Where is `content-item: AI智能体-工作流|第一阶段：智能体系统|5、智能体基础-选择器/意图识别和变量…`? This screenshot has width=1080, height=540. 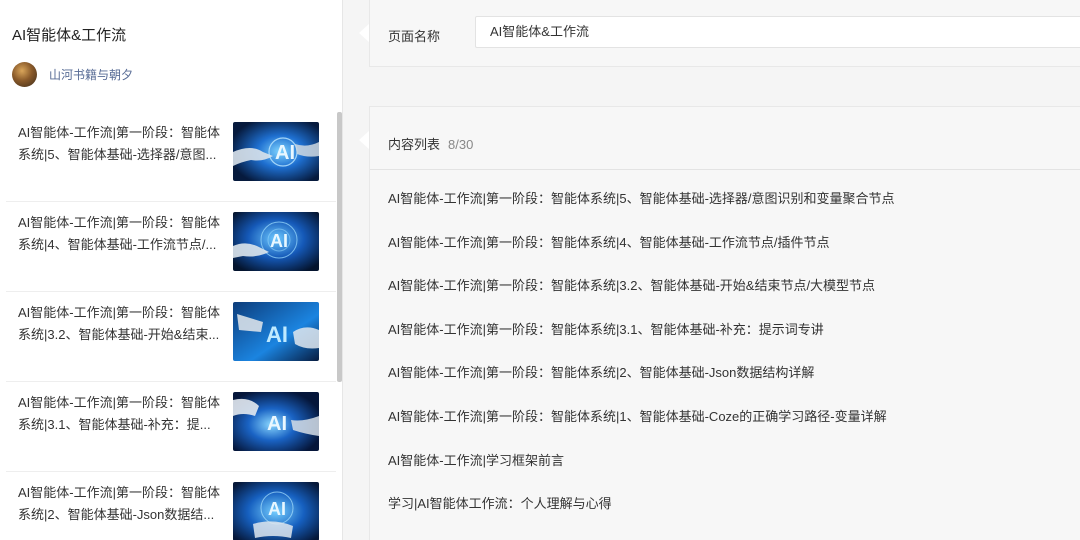 content-item: AI智能体-工作流|第一阶段：智能体系统|5、智能体基础-选择器/意图识别和变量… is located at coordinates (641, 211).